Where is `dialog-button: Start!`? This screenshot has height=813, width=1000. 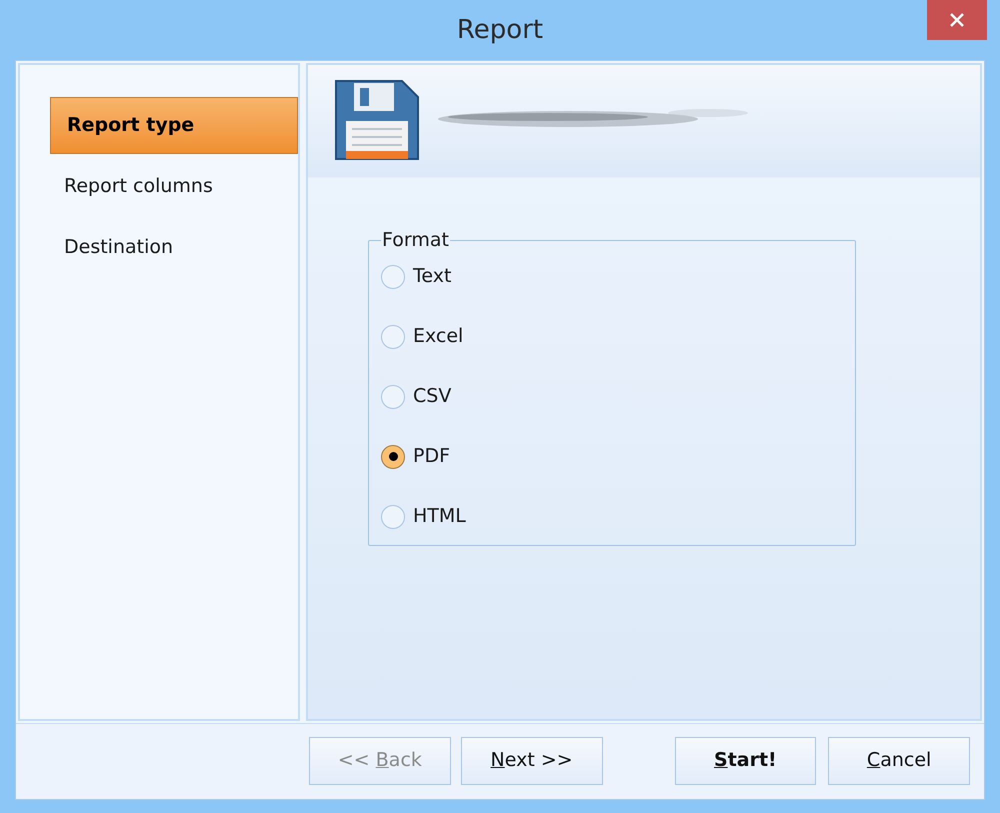 dialog-button: Start! is located at coordinates (745, 760).